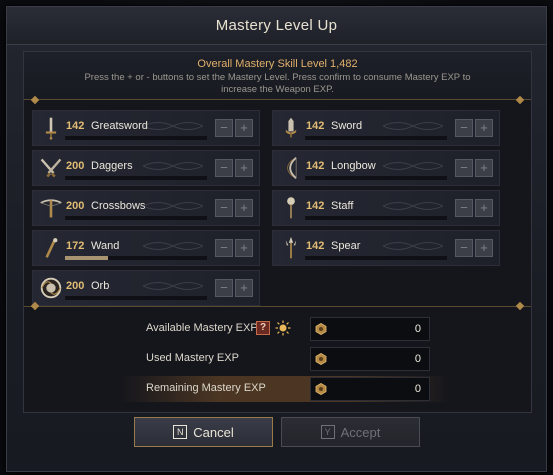  Describe the element at coordinates (276, 443) in the screenshot. I see `dialog-footer: N Cancel Y Accept` at that location.